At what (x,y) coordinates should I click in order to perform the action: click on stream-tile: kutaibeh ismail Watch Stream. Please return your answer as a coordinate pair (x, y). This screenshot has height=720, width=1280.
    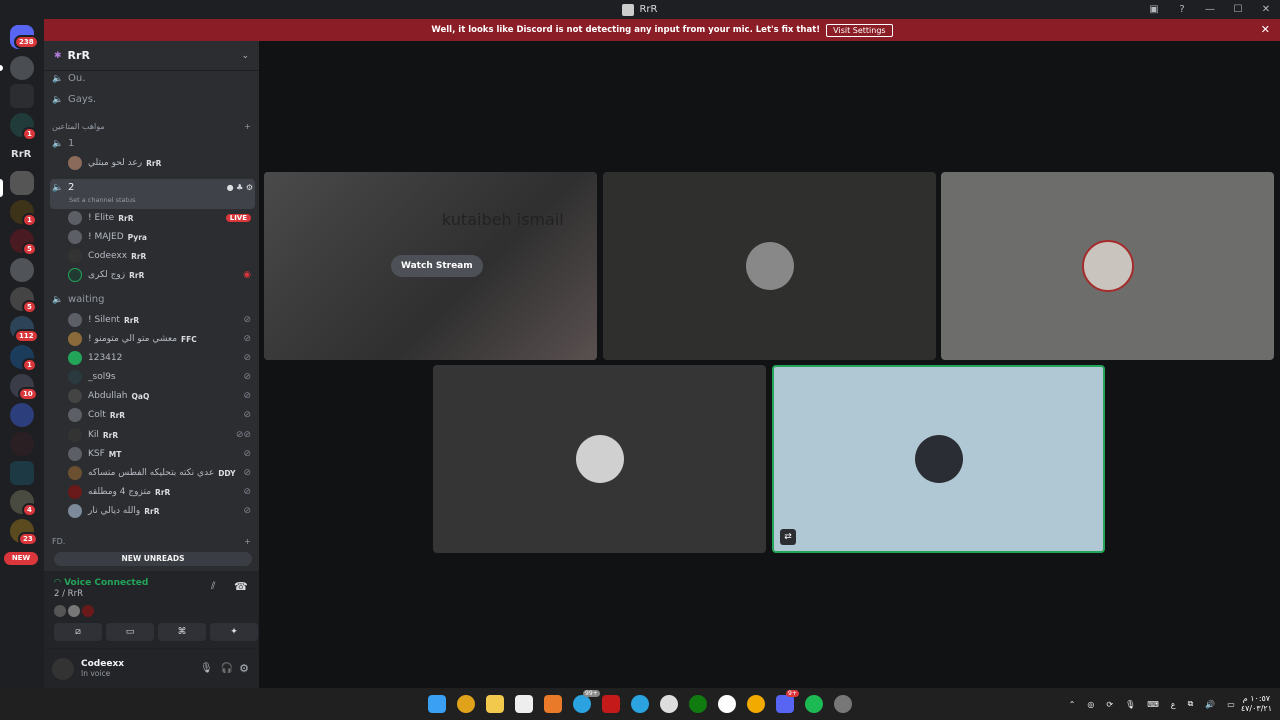
    Looking at the image, I should click on (430, 266).